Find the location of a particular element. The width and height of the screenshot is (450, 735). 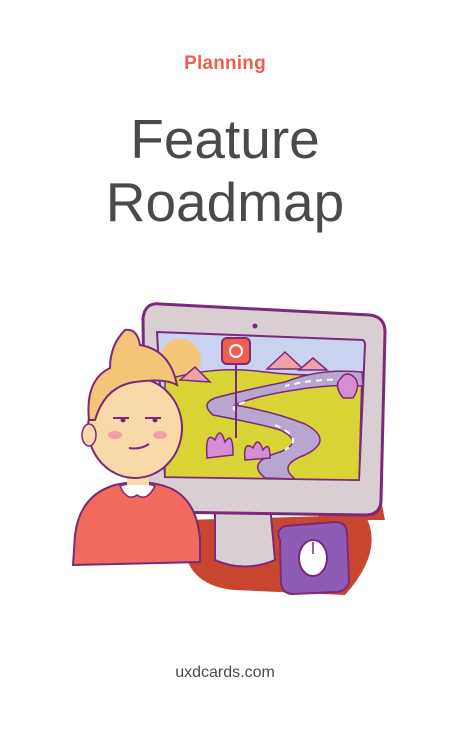

tree is located at coordinates (347, 386).